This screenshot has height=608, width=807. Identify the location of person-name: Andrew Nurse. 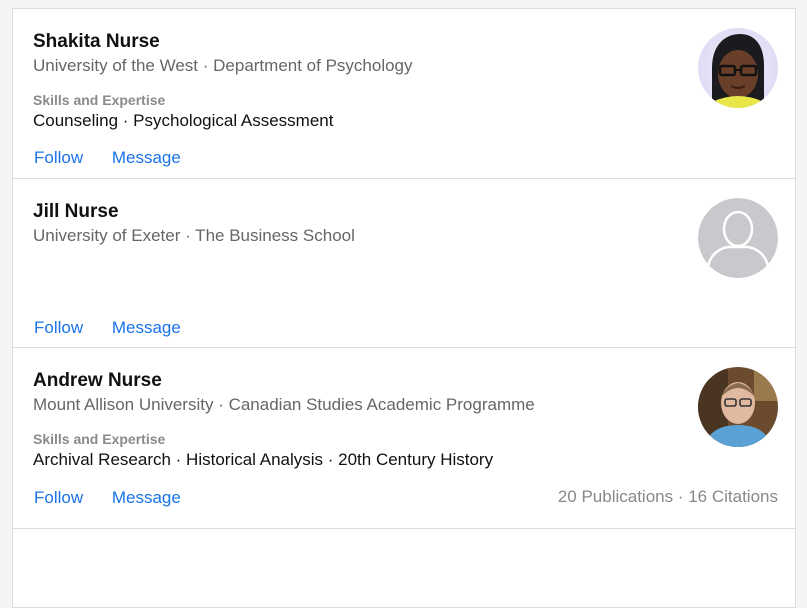
(97, 381).